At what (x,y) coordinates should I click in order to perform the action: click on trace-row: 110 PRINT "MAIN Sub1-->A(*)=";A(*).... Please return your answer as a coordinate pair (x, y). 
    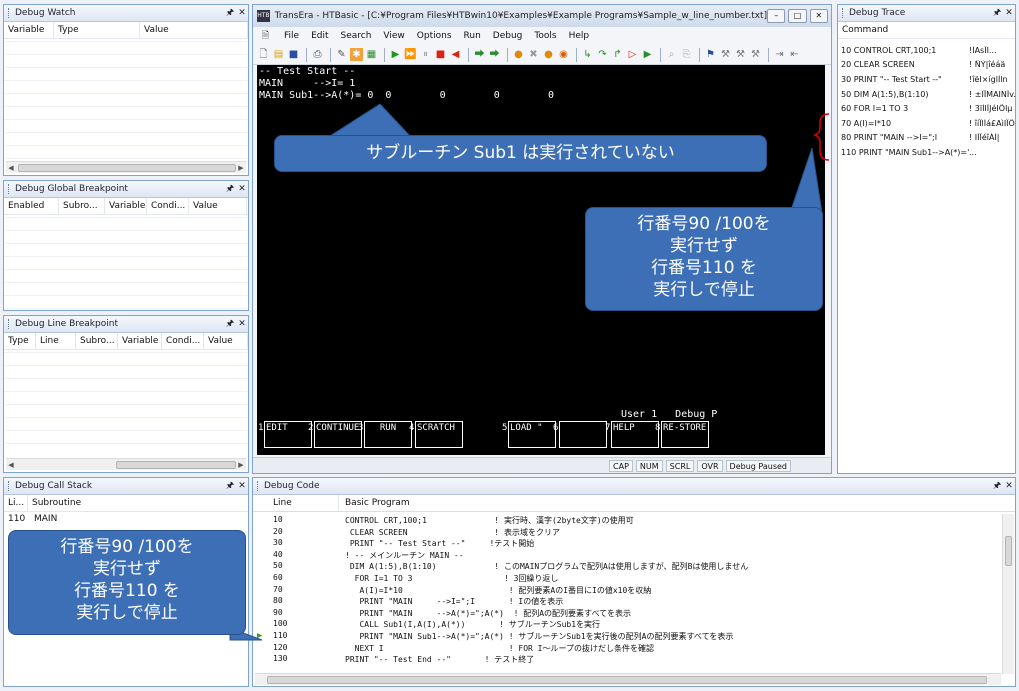
    Looking at the image, I should click on (926, 152).